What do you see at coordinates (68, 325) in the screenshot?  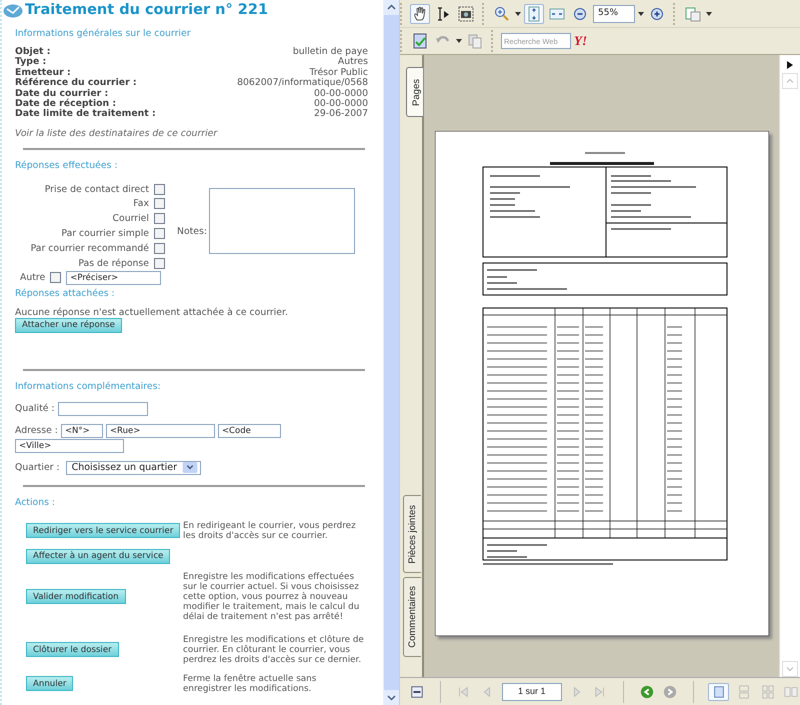 I see `attach-response-button: Attacher une réponse` at bounding box center [68, 325].